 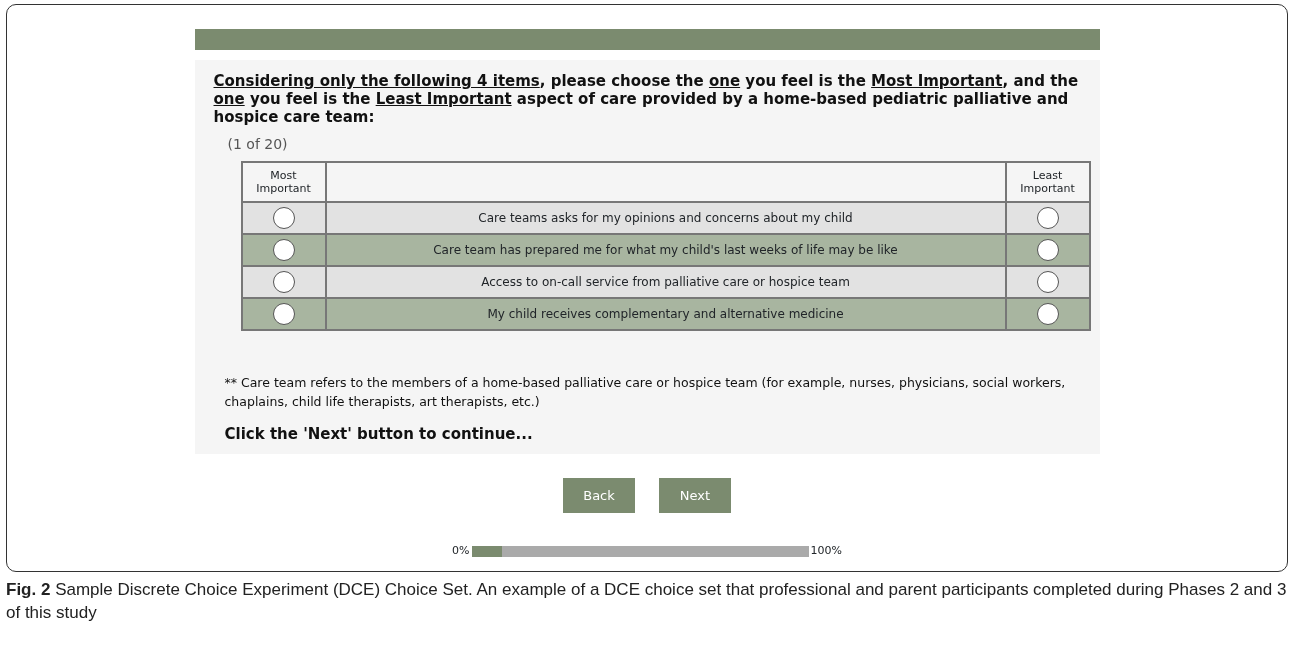 What do you see at coordinates (826, 551) in the screenshot?
I see `progress-label: 100%` at bounding box center [826, 551].